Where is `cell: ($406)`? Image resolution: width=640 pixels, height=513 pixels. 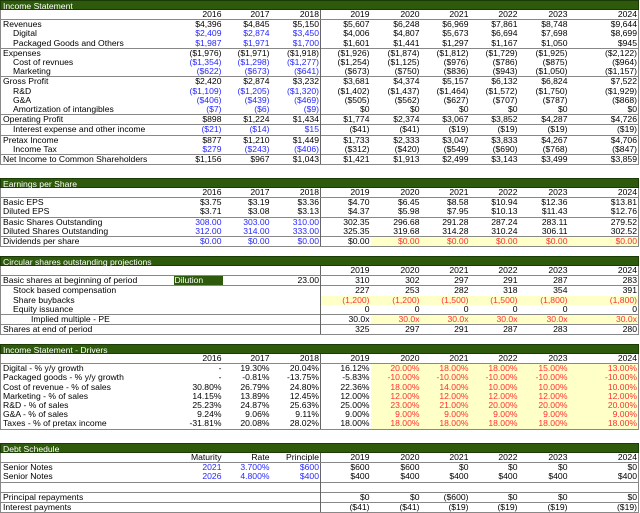
cell: ($406) is located at coordinates (198, 100).